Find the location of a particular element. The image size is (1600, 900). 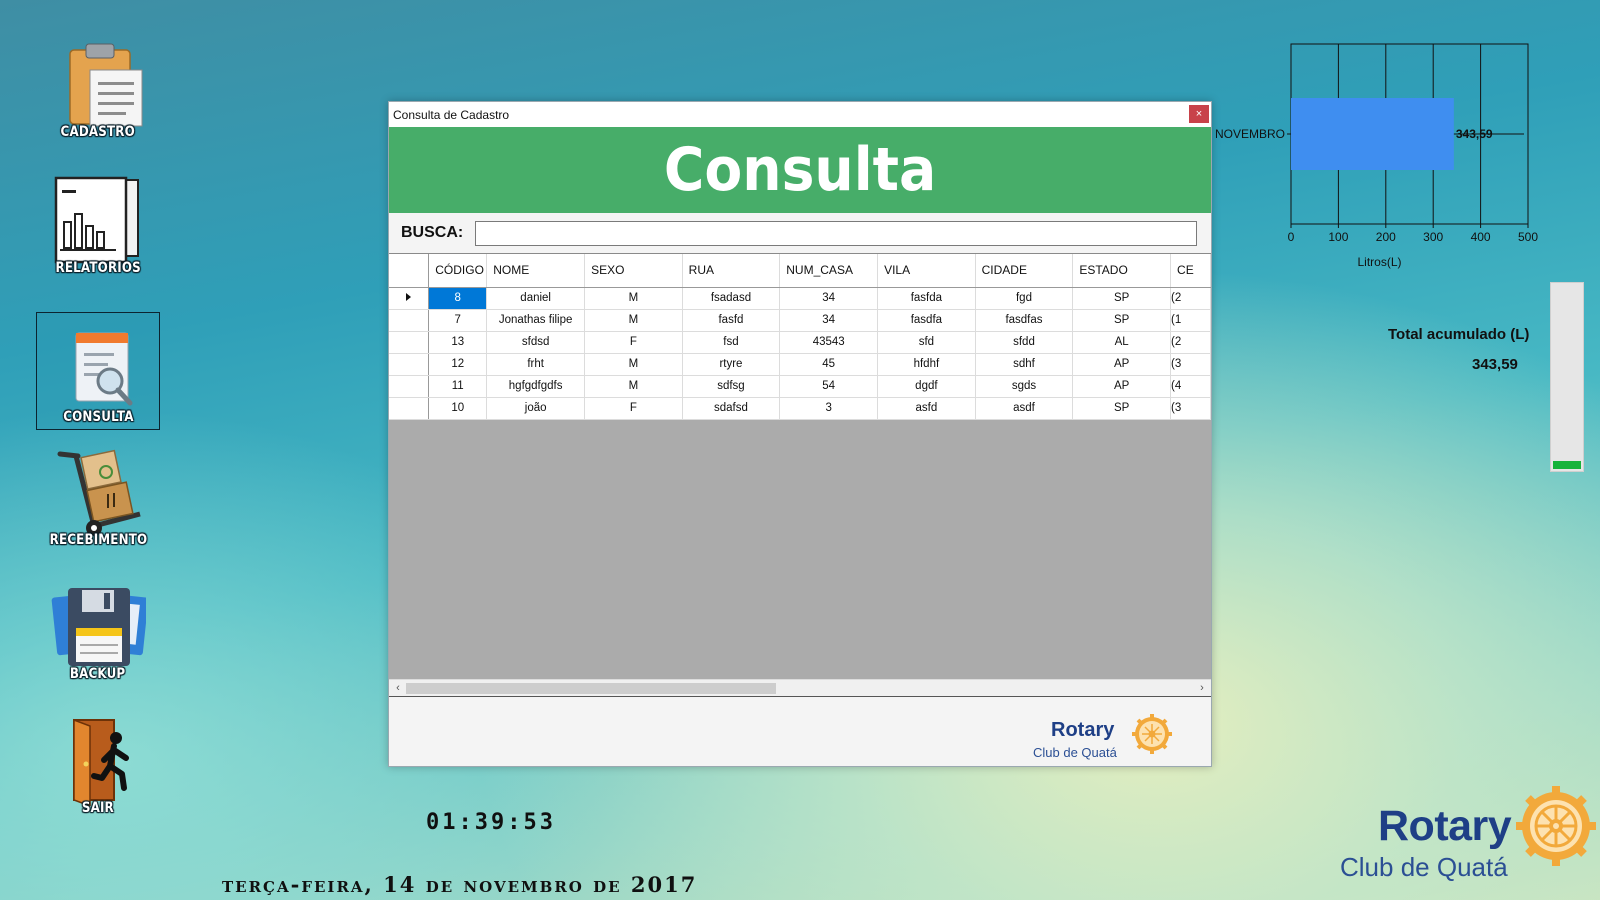

table-cell: fsd is located at coordinates (731, 342).